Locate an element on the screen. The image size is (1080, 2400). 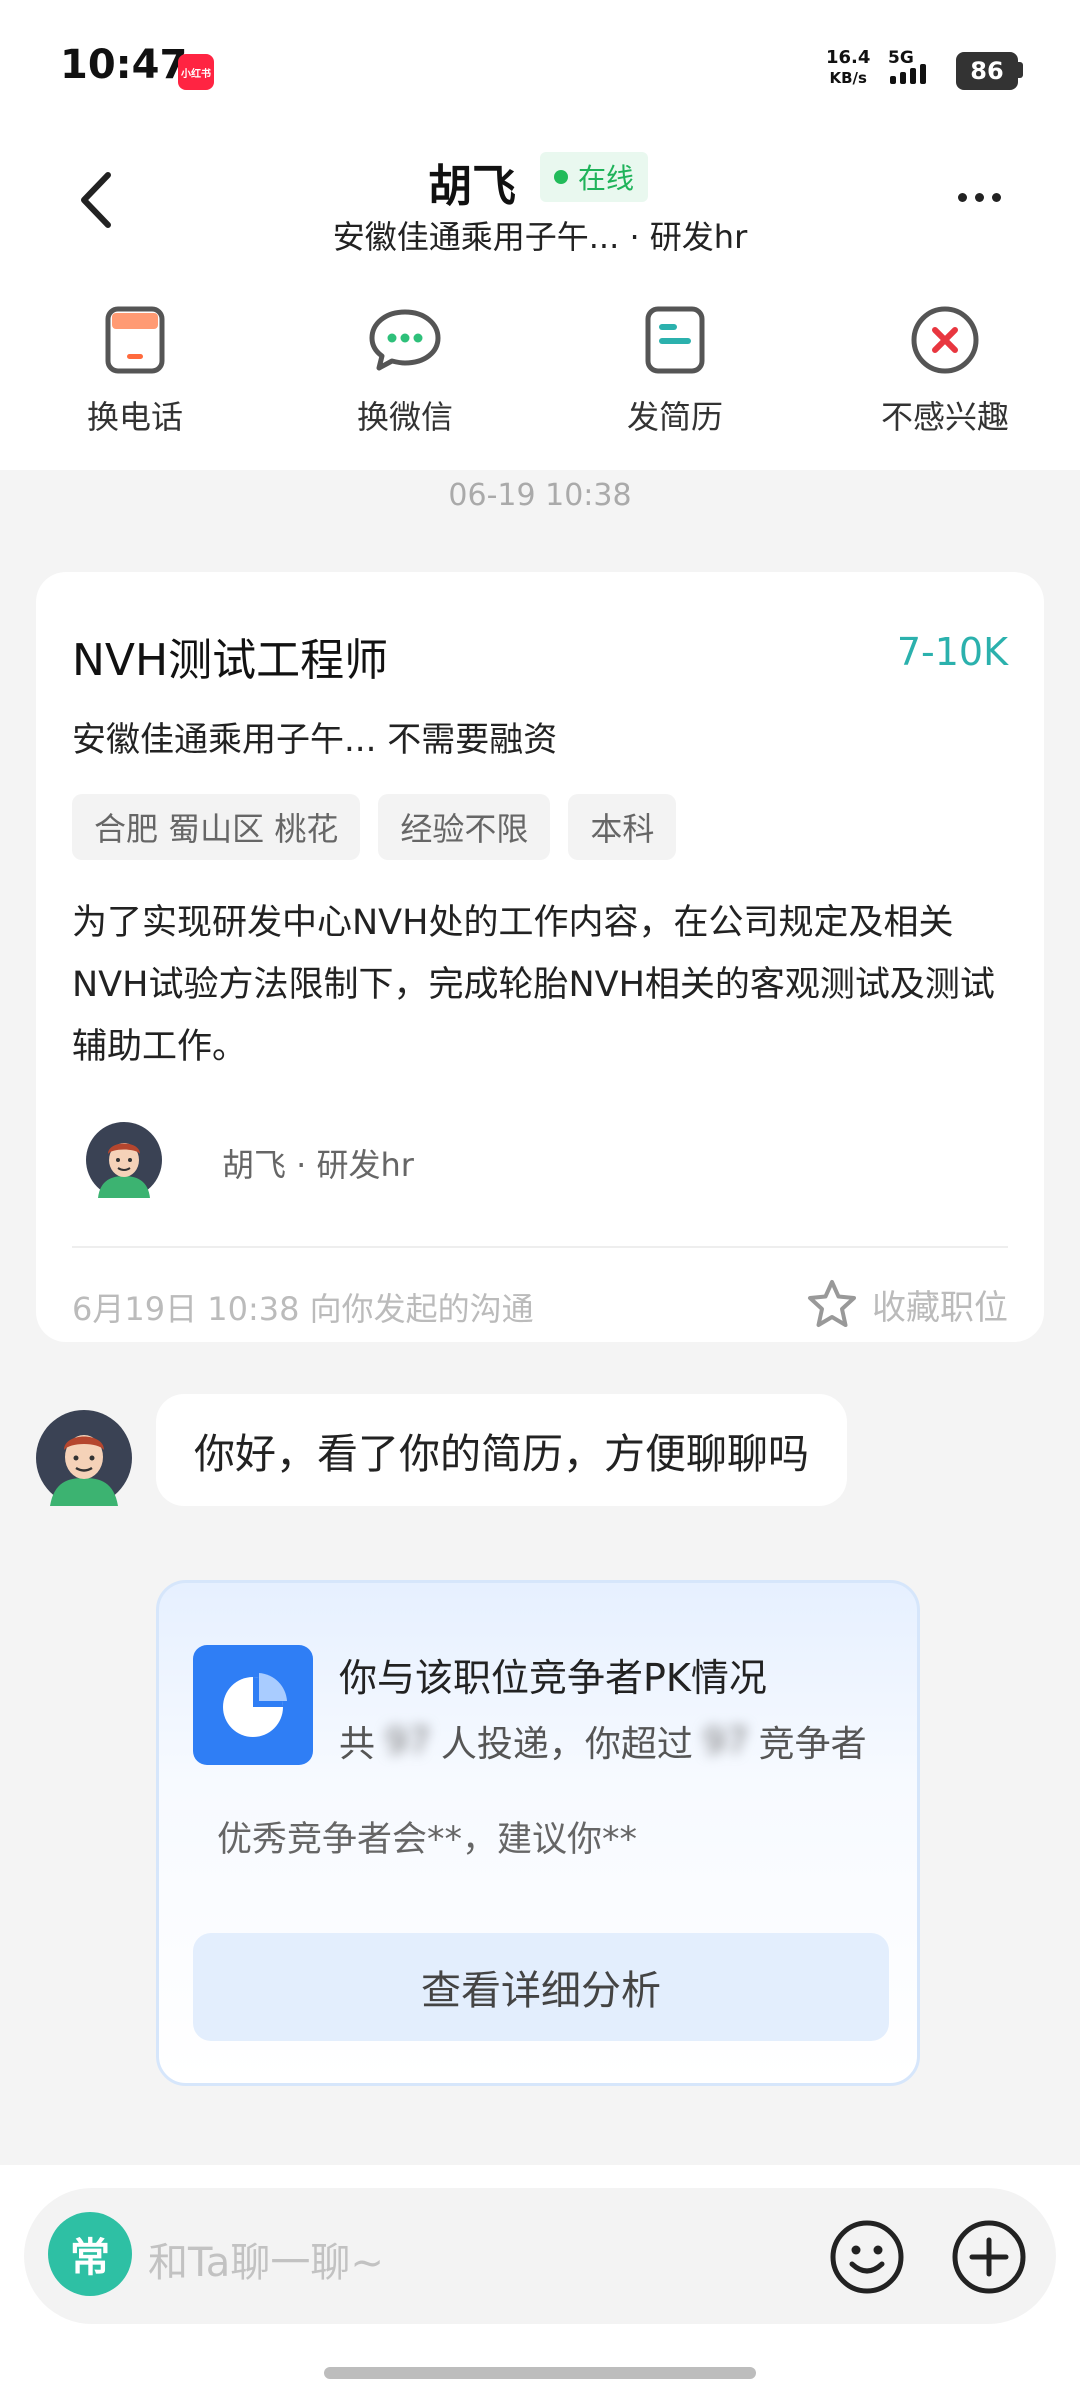
app-notification-icon: 小红书 is located at coordinates (196, 72).